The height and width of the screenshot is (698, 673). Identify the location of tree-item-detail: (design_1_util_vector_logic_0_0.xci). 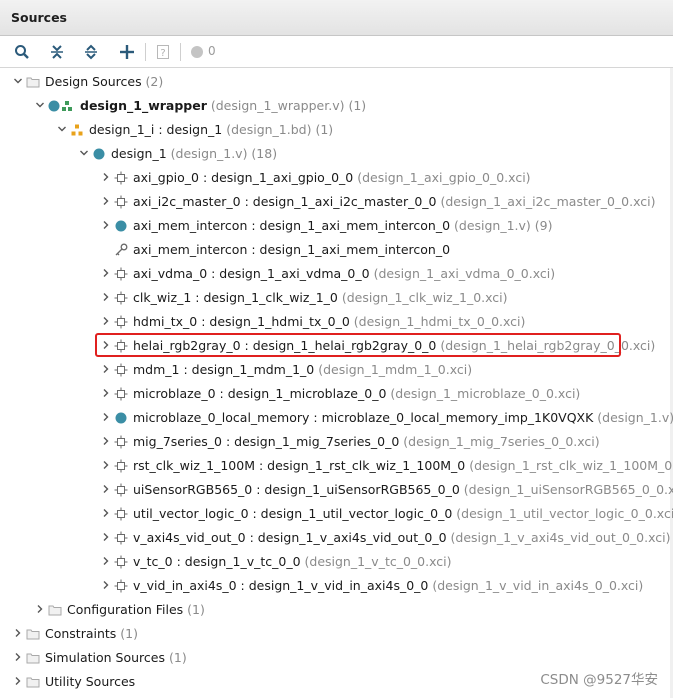
(562, 513).